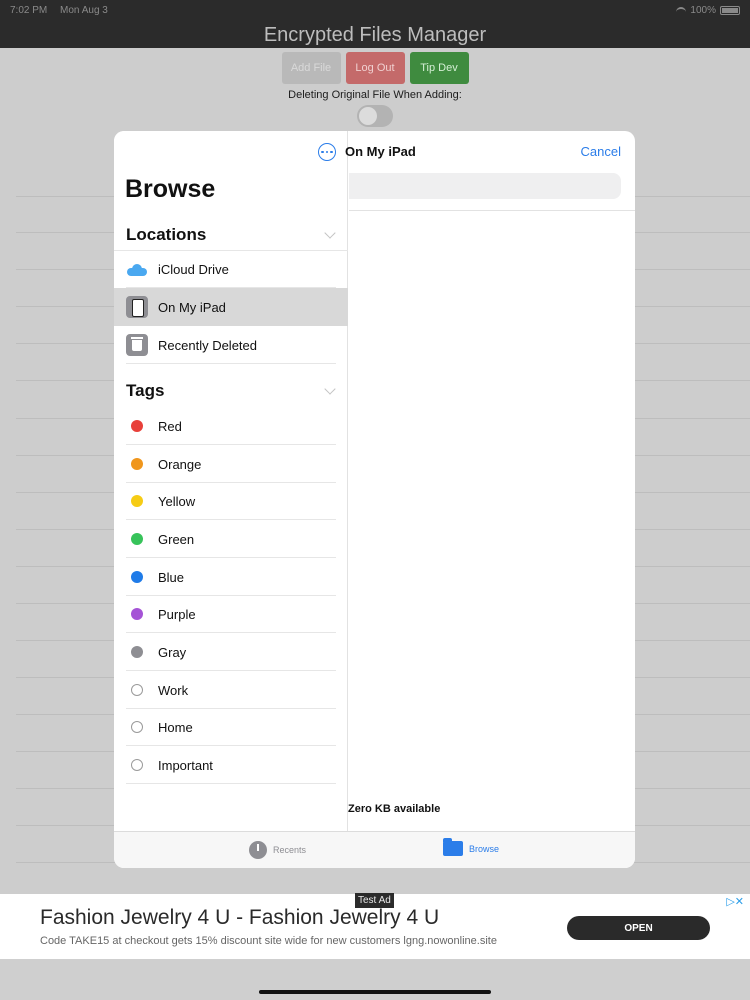  What do you see at coordinates (180, 464) in the screenshot?
I see `tag-label: Orange` at bounding box center [180, 464].